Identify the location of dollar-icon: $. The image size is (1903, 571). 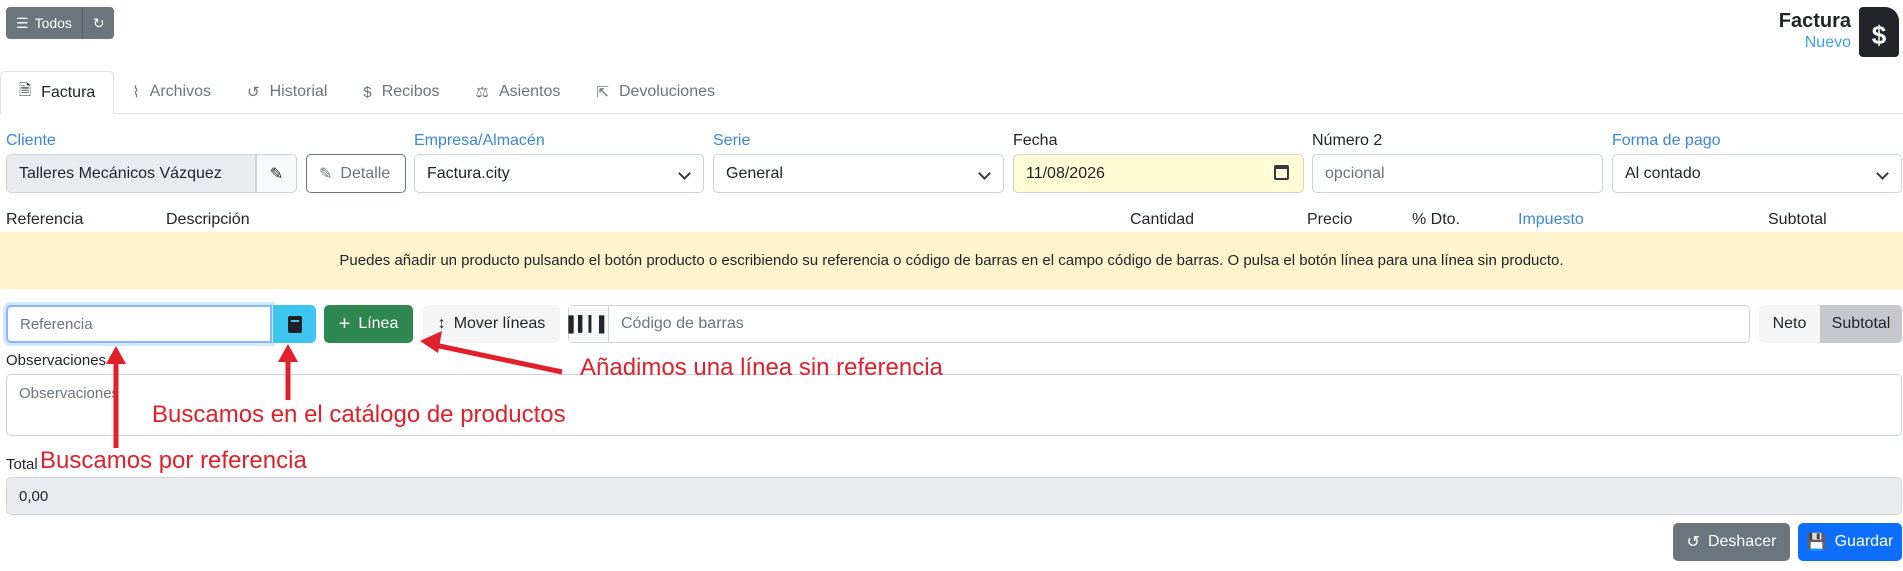
(367, 92).